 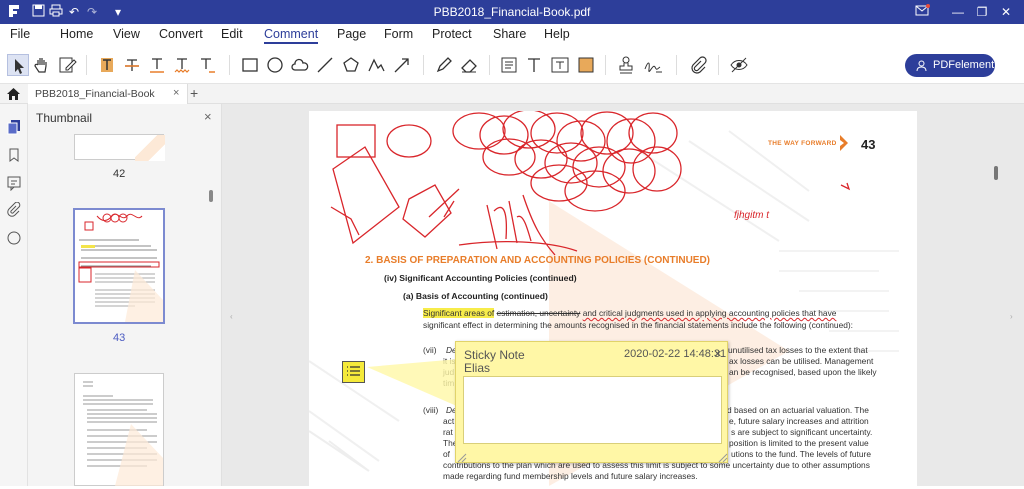 I want to click on menu-share: Share, so click(x=509, y=34).